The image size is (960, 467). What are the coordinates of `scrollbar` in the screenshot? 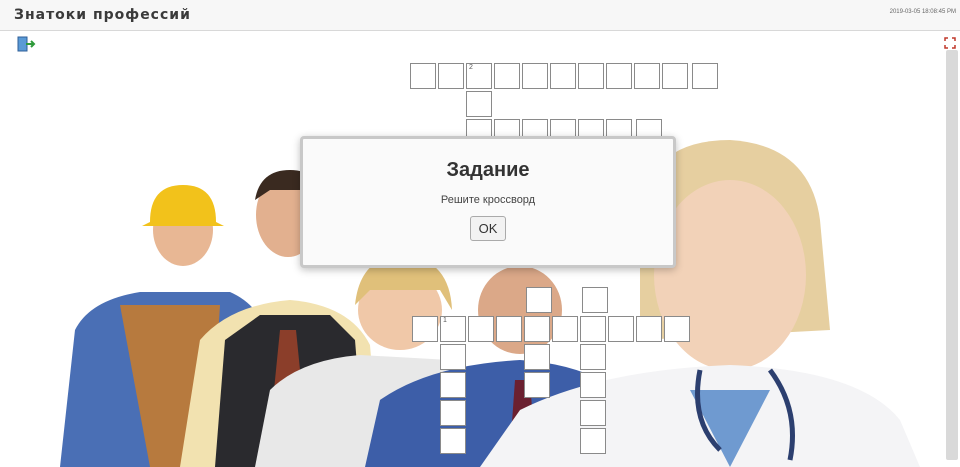 It's located at (952, 255).